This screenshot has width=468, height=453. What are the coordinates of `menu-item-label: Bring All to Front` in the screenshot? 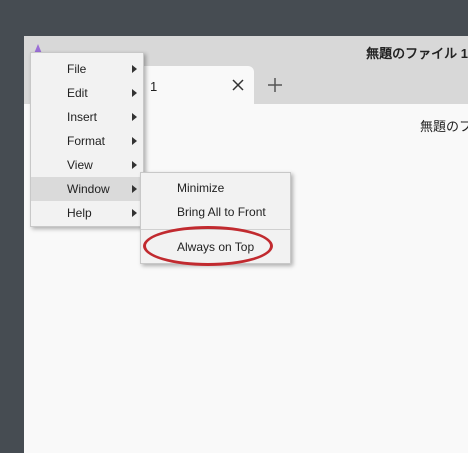 It's located at (221, 212).